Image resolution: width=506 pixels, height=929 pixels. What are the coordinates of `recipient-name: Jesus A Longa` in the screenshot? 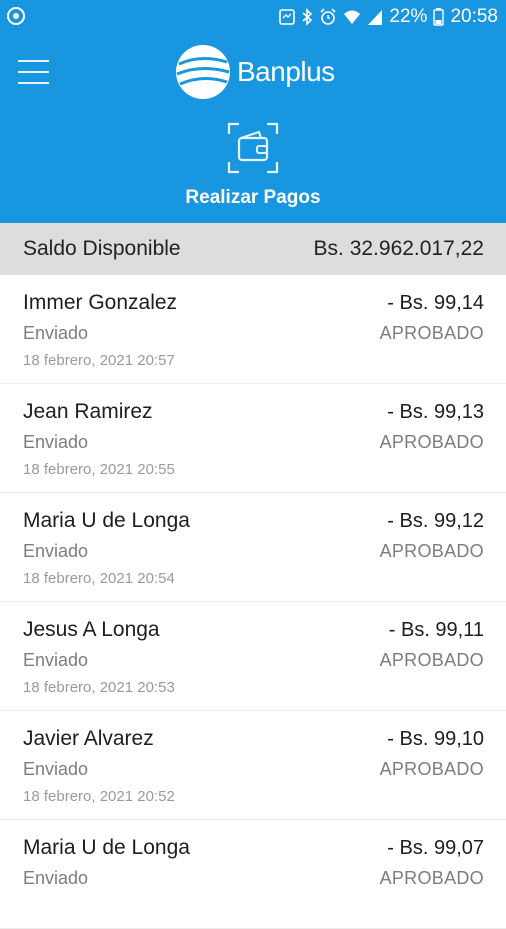 It's located at (91, 629).